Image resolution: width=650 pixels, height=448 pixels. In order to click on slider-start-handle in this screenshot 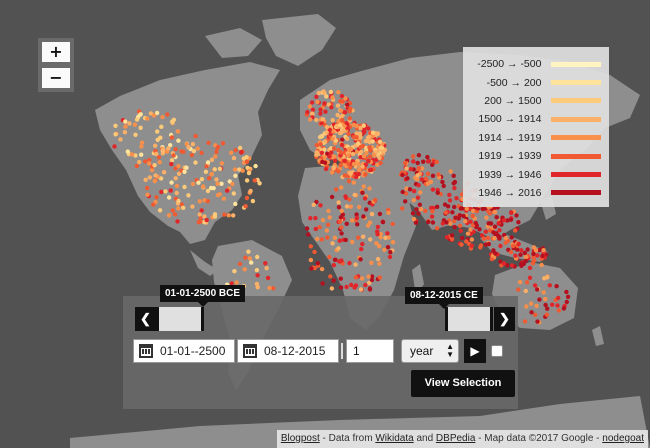, I will do `click(180, 319)`.